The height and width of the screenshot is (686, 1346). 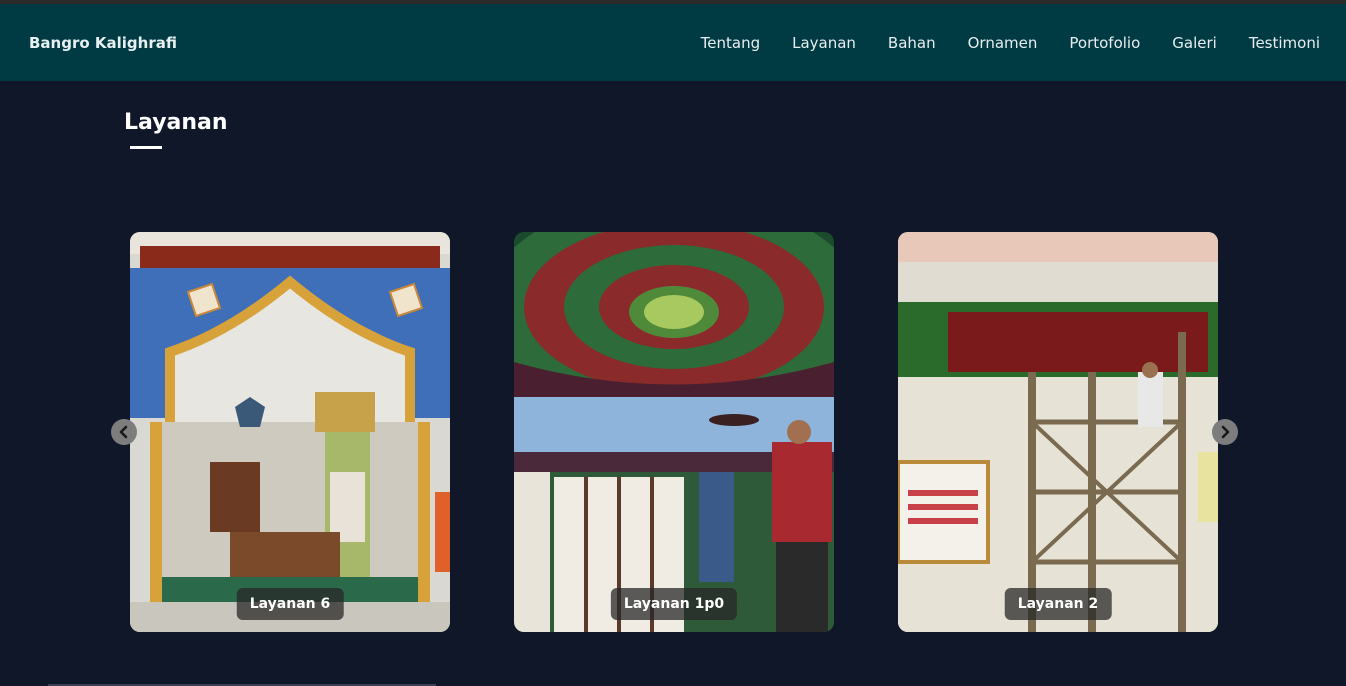 I want to click on nav-link-galeri: Galeri, so click(x=1194, y=43).